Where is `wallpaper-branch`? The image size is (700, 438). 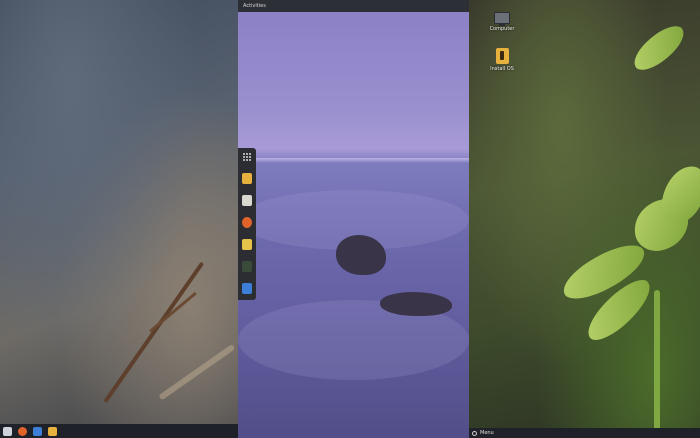 wallpaper-branch is located at coordinates (154, 332).